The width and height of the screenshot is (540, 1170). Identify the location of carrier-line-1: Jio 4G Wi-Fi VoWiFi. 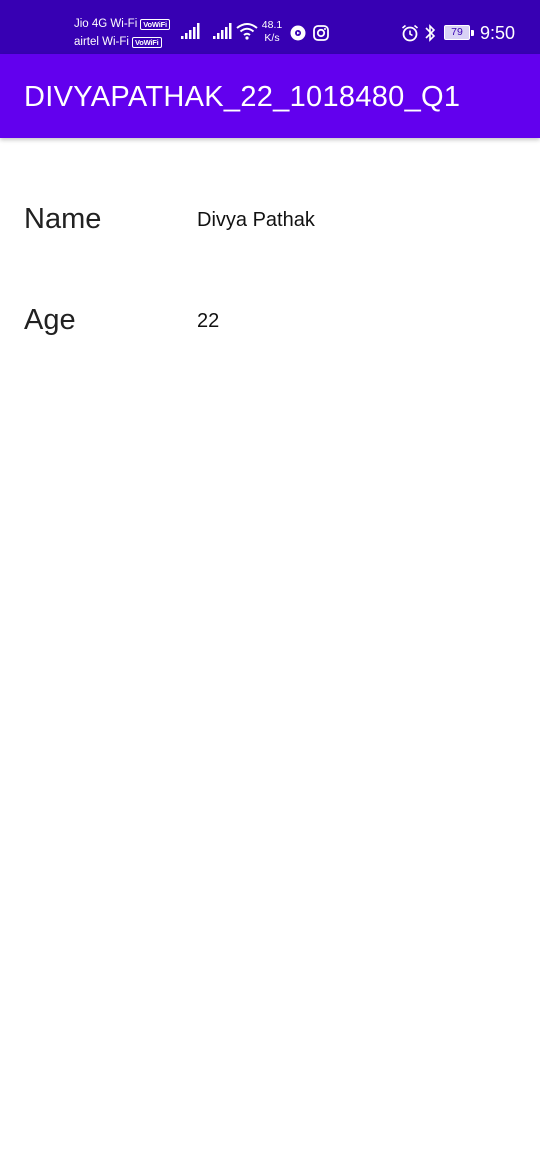
(124, 24).